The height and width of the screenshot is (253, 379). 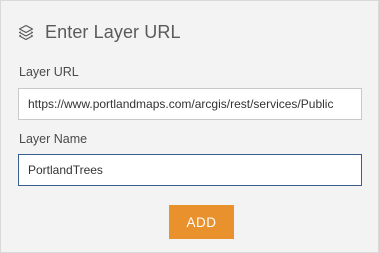 I want to click on layer-url-label: Layer URL, so click(x=49, y=72).